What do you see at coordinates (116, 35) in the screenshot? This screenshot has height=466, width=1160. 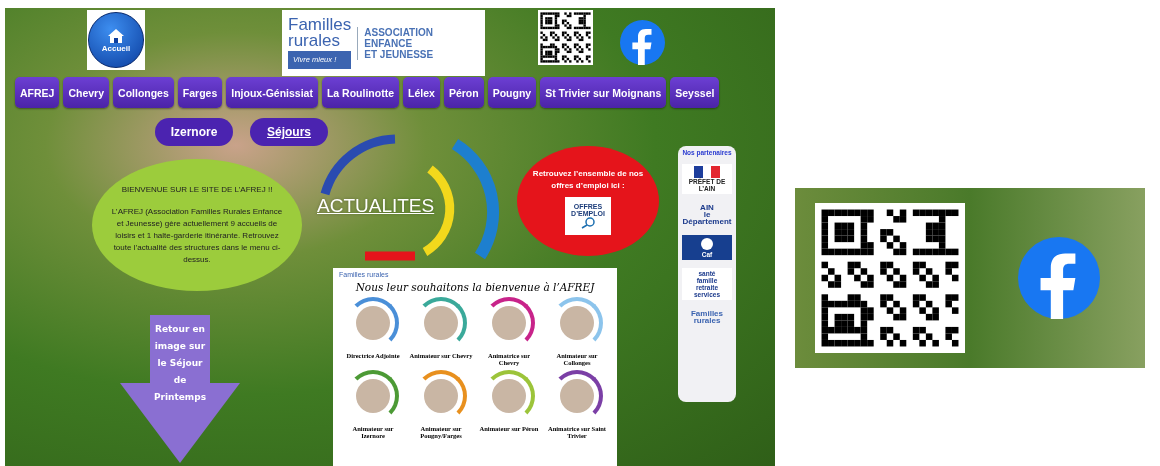 I see `house-icon` at bounding box center [116, 35].